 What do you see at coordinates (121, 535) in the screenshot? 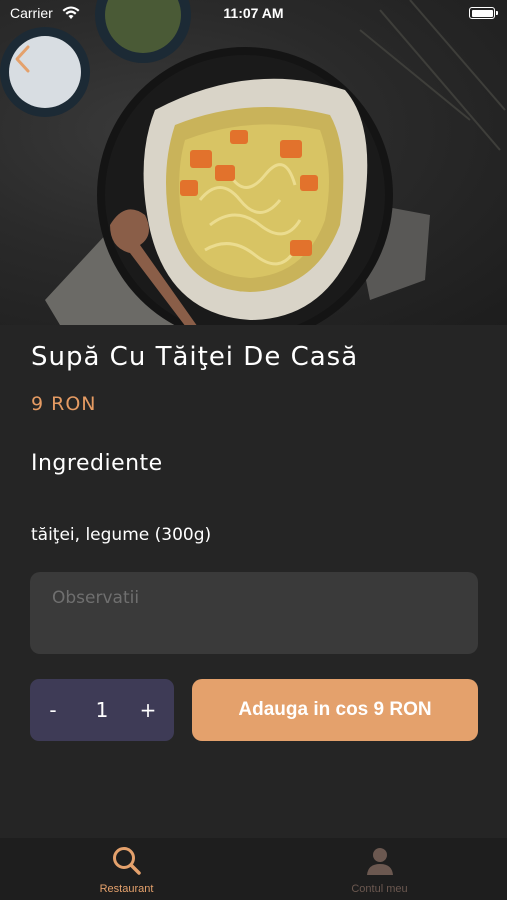
I see `ingredients-text: tăiţei, legume (300g)` at bounding box center [121, 535].